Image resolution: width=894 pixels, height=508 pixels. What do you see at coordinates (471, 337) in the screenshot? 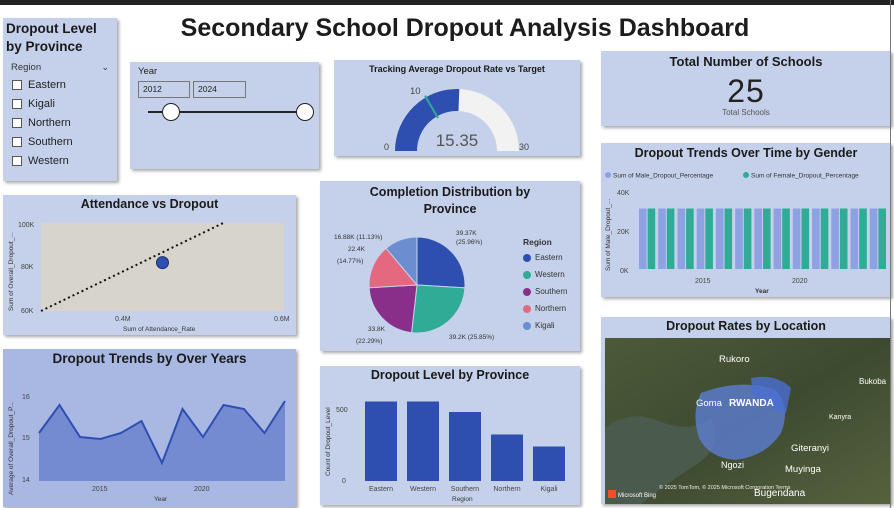
I see `pie-label-western: 39.2K (25.85%)` at bounding box center [471, 337].